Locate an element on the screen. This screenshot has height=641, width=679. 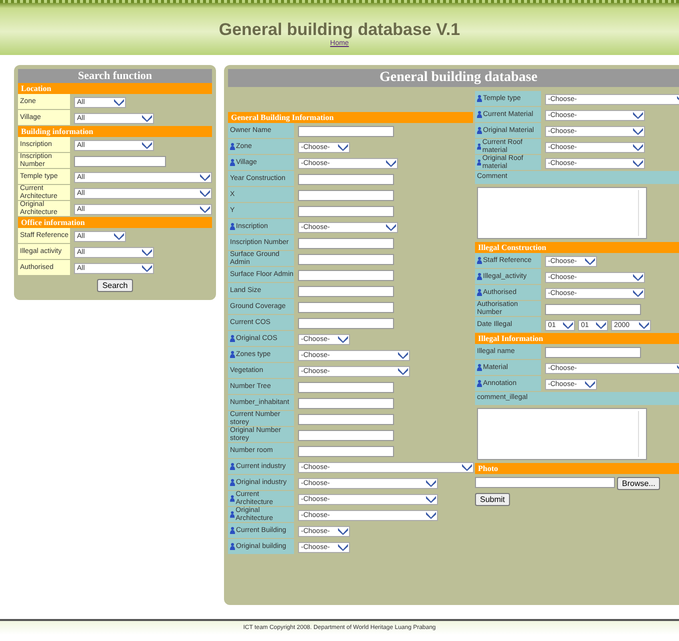
section-header: General Building Information is located at coordinates (350, 117).